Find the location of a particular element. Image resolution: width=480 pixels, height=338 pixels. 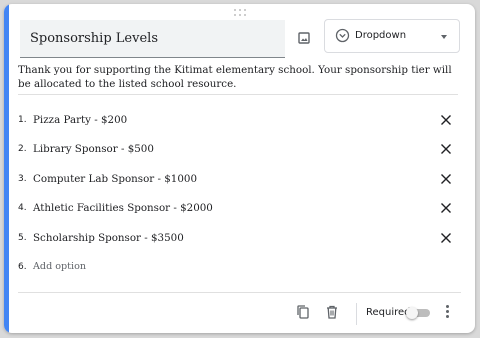

footer-divider is located at coordinates (239, 292).